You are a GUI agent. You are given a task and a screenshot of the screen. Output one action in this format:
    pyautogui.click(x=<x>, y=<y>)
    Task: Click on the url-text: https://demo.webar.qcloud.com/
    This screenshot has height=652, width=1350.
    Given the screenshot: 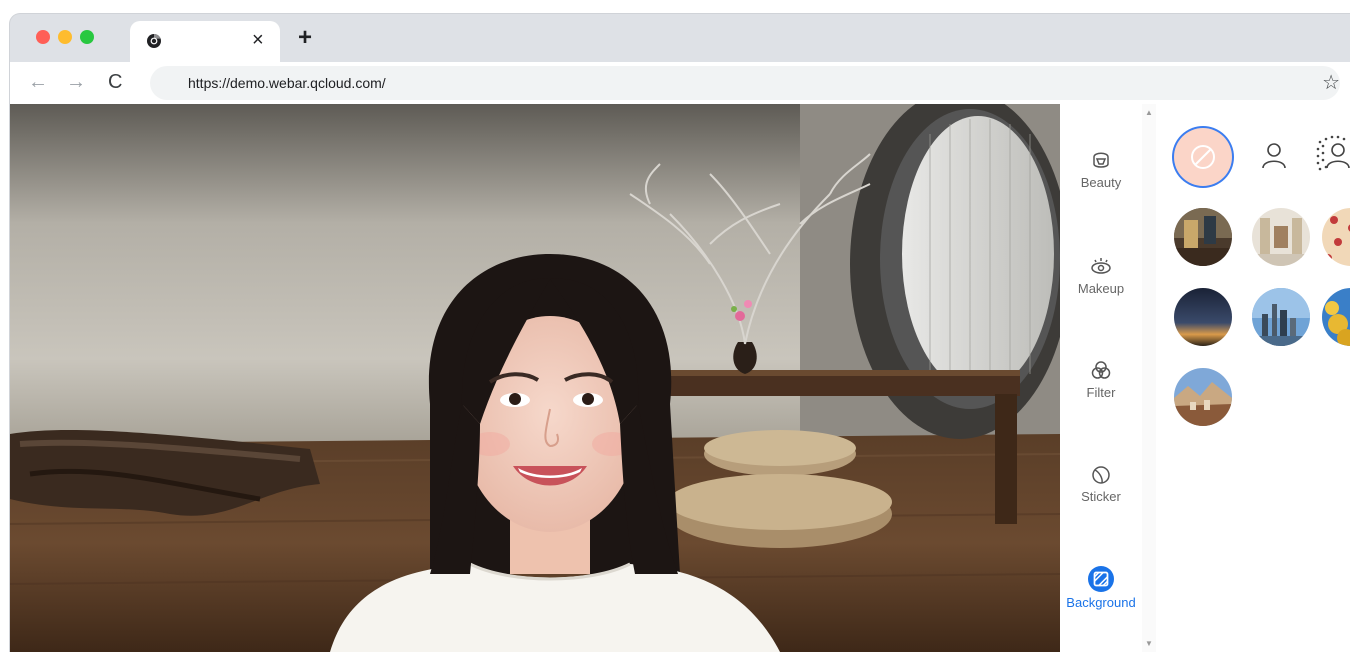 What is the action you would take?
    pyautogui.click(x=287, y=83)
    